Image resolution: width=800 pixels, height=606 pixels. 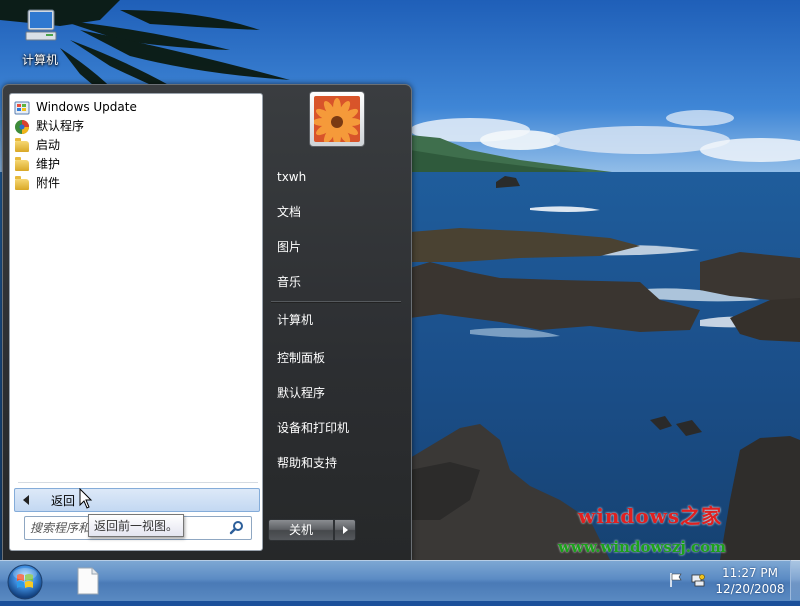 I want to click on default-programs-icon, so click(x=22, y=127).